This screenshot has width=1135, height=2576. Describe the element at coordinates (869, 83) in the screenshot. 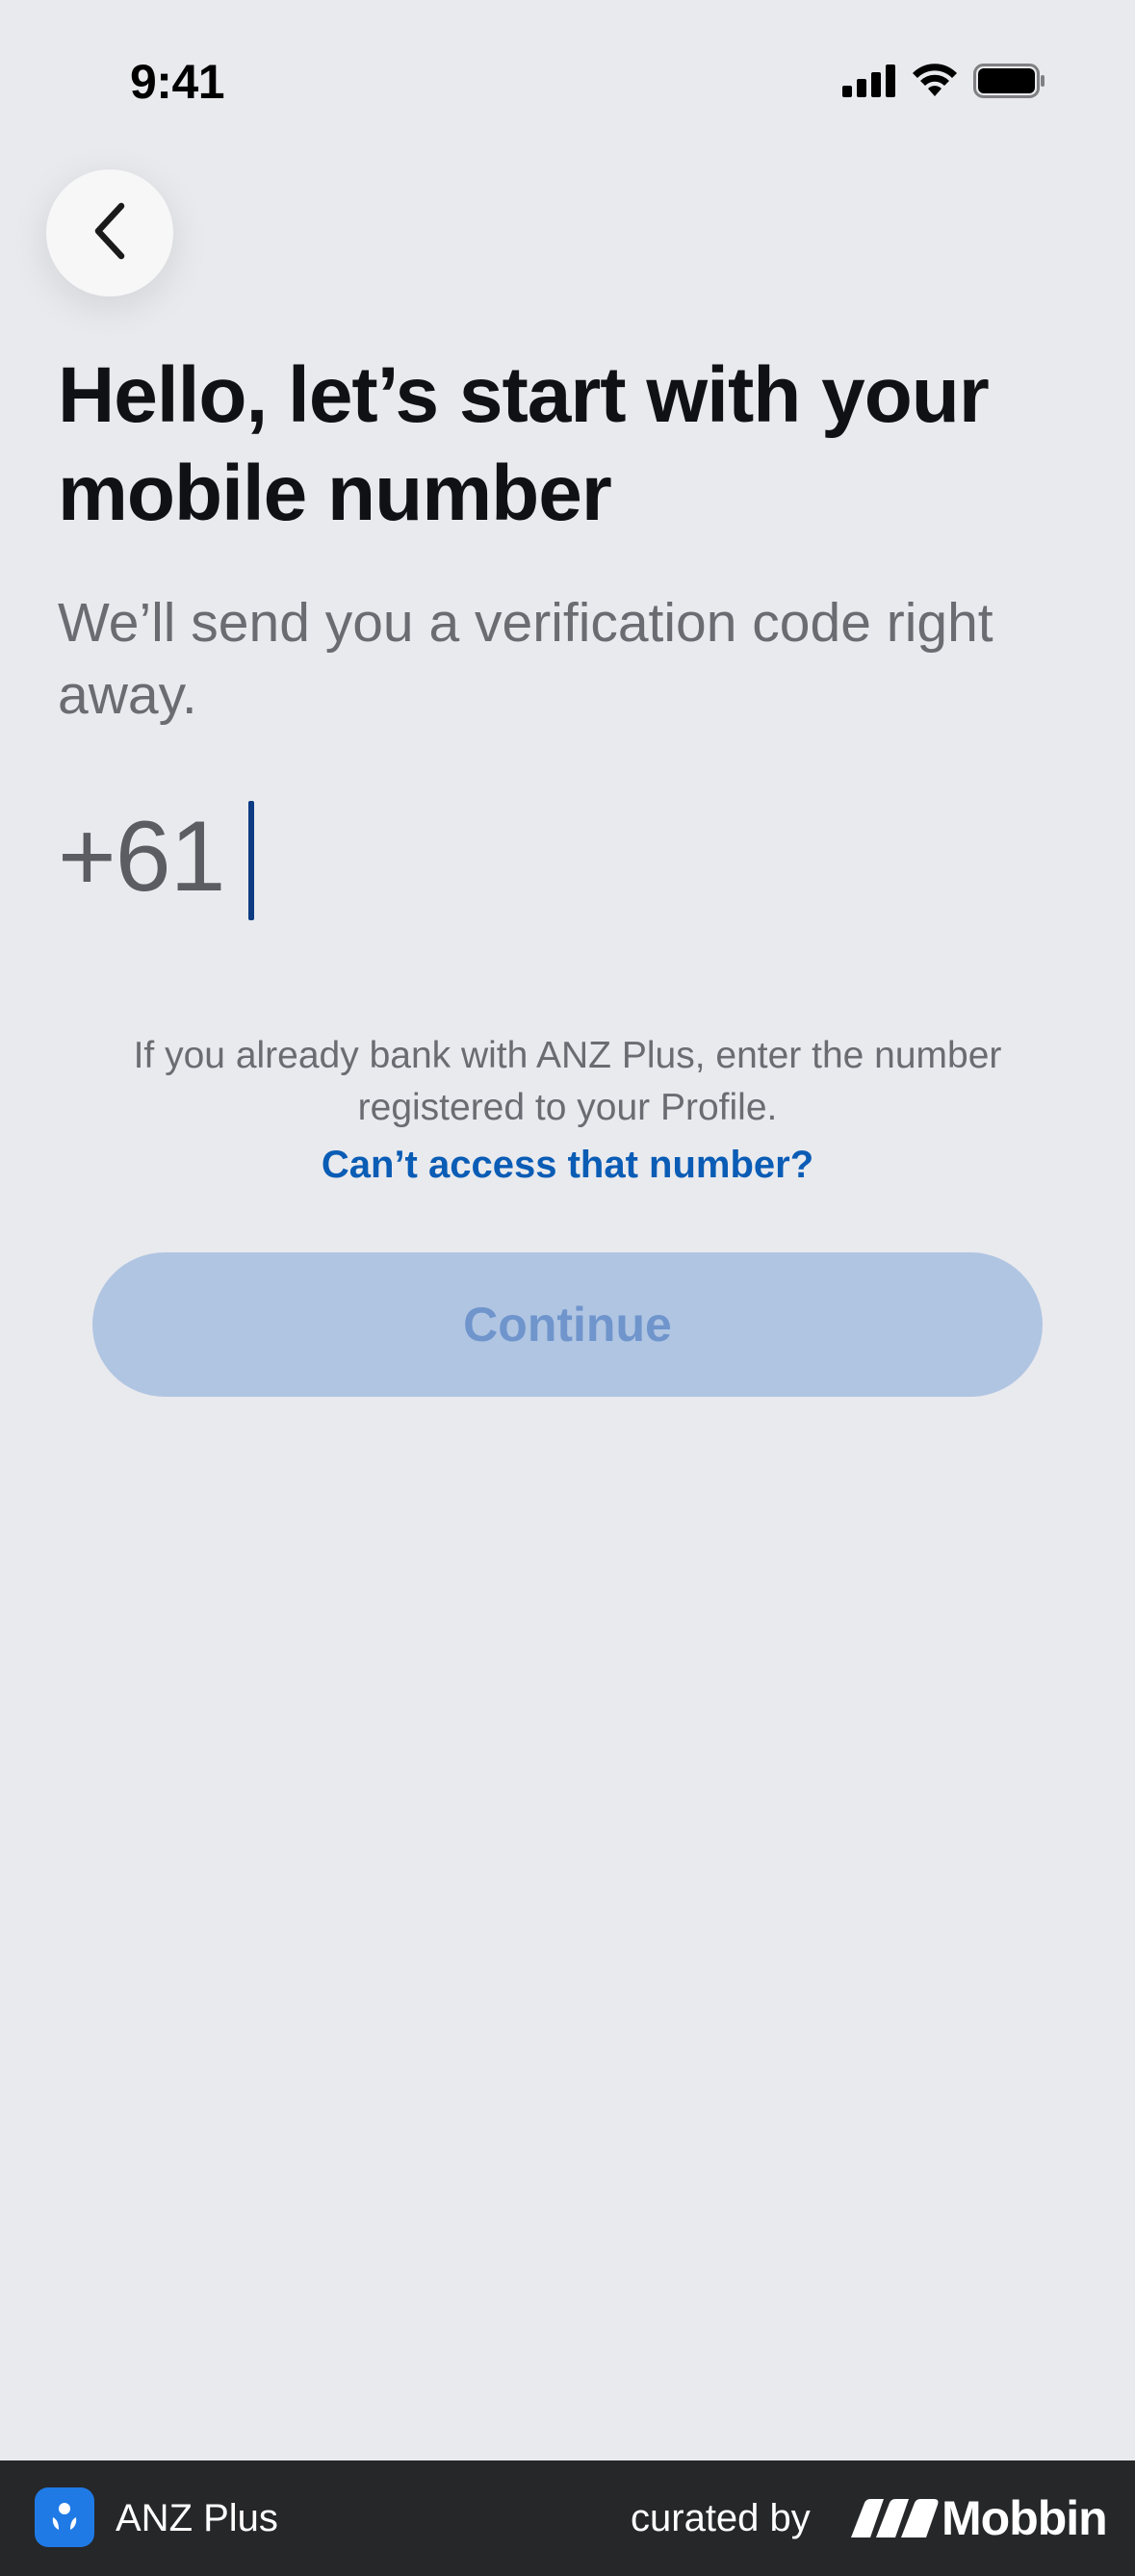

I see `signal-icon` at that location.